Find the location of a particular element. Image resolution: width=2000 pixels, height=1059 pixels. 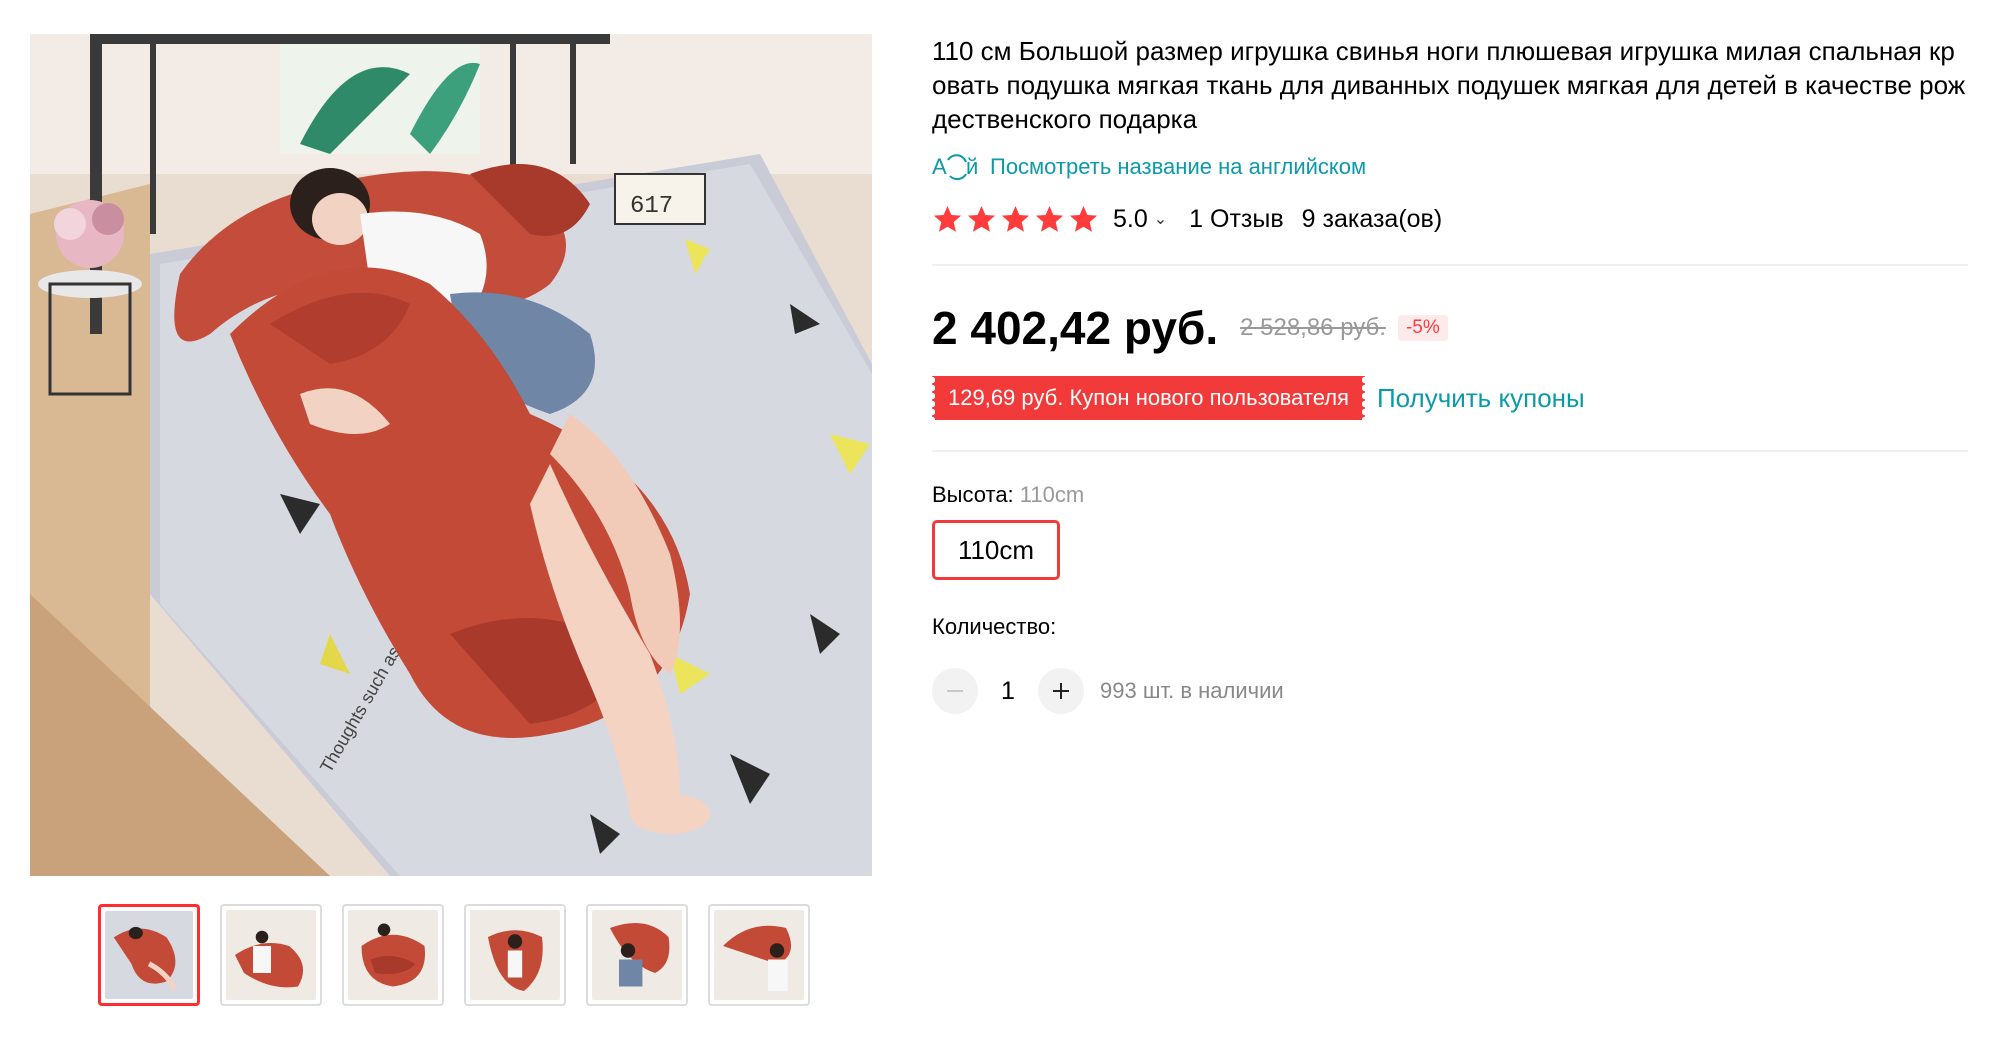

view-english-title-link: Посмотреть название на английском is located at coordinates (1178, 167).